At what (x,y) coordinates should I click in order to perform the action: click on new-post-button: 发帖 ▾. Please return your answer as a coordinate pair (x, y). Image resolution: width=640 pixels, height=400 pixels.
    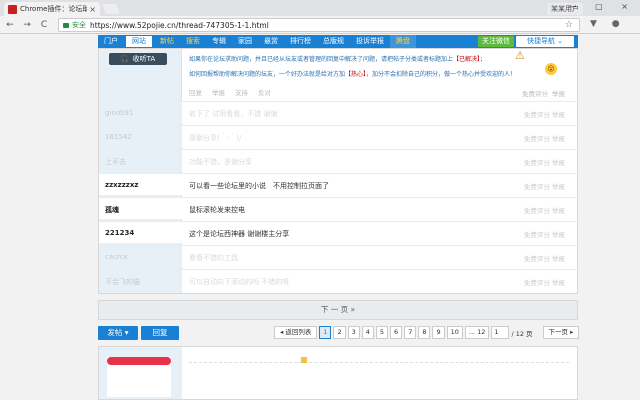
    Looking at the image, I should click on (118, 333).